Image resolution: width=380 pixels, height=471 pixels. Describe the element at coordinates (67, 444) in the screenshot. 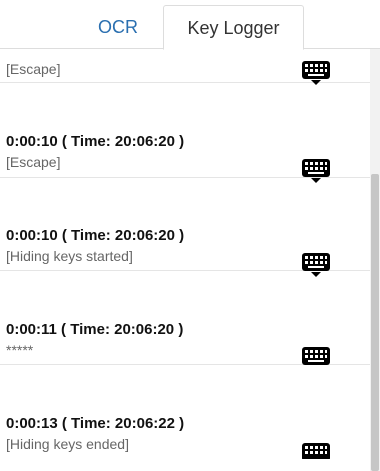

I see `log-entry-detail: [Hiding keys ended]` at that location.